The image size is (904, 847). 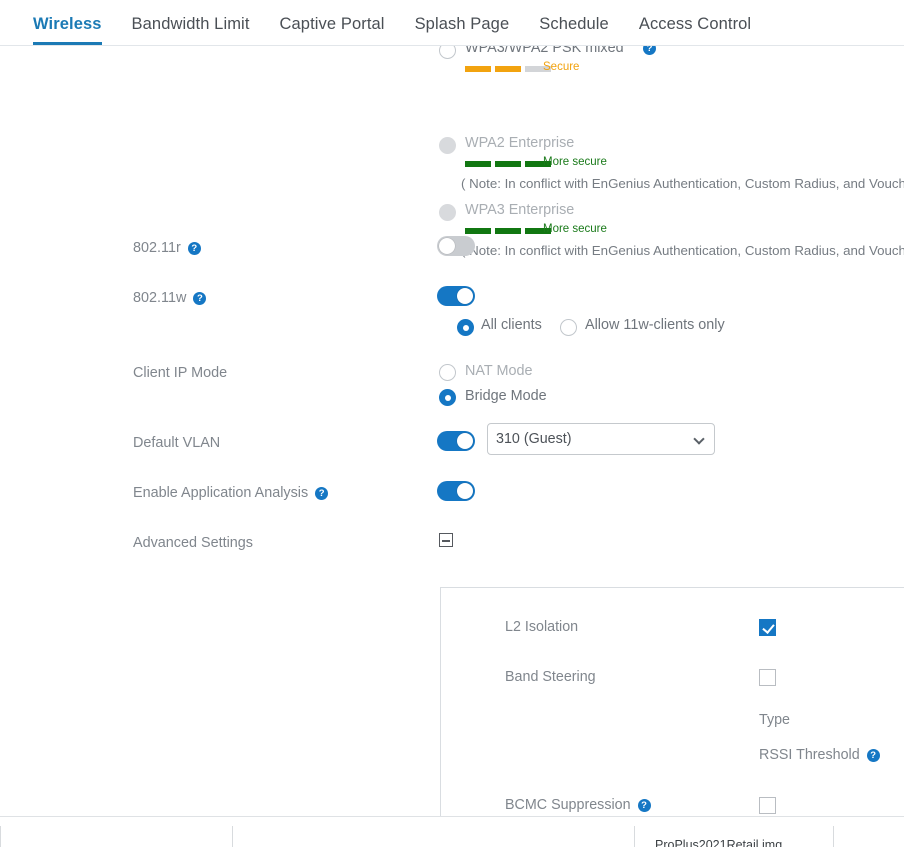 I want to click on label-bridge-mode: Bridge Mode, so click(x=506, y=396).